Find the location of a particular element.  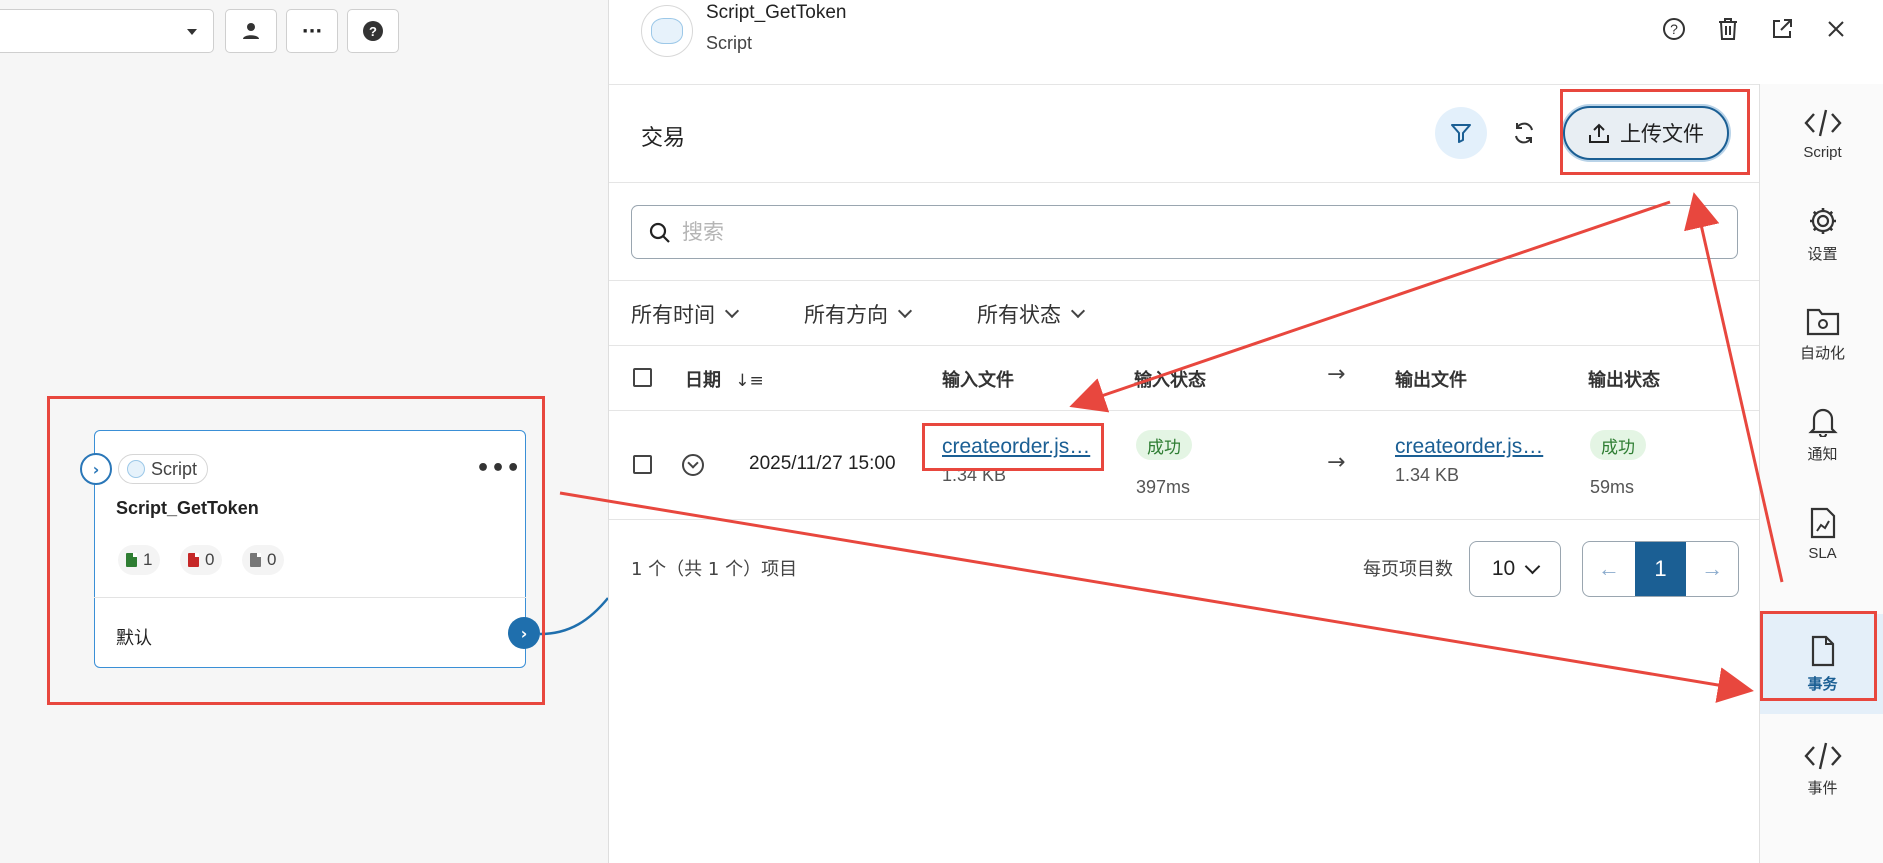

table-top-divider is located at coordinates (1184, 345).